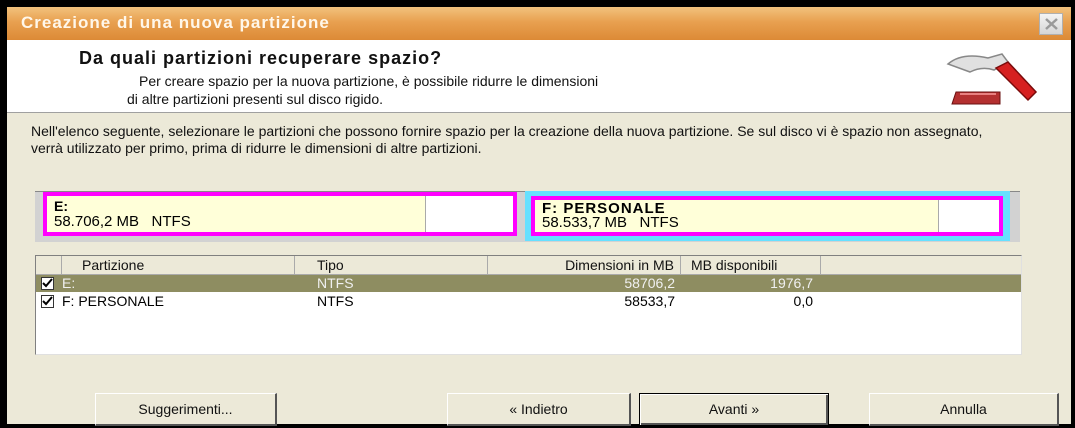 Image resolution: width=1075 pixels, height=428 pixels. Describe the element at coordinates (391, 265) in the screenshot. I see `column-header-type: Tipo` at that location.